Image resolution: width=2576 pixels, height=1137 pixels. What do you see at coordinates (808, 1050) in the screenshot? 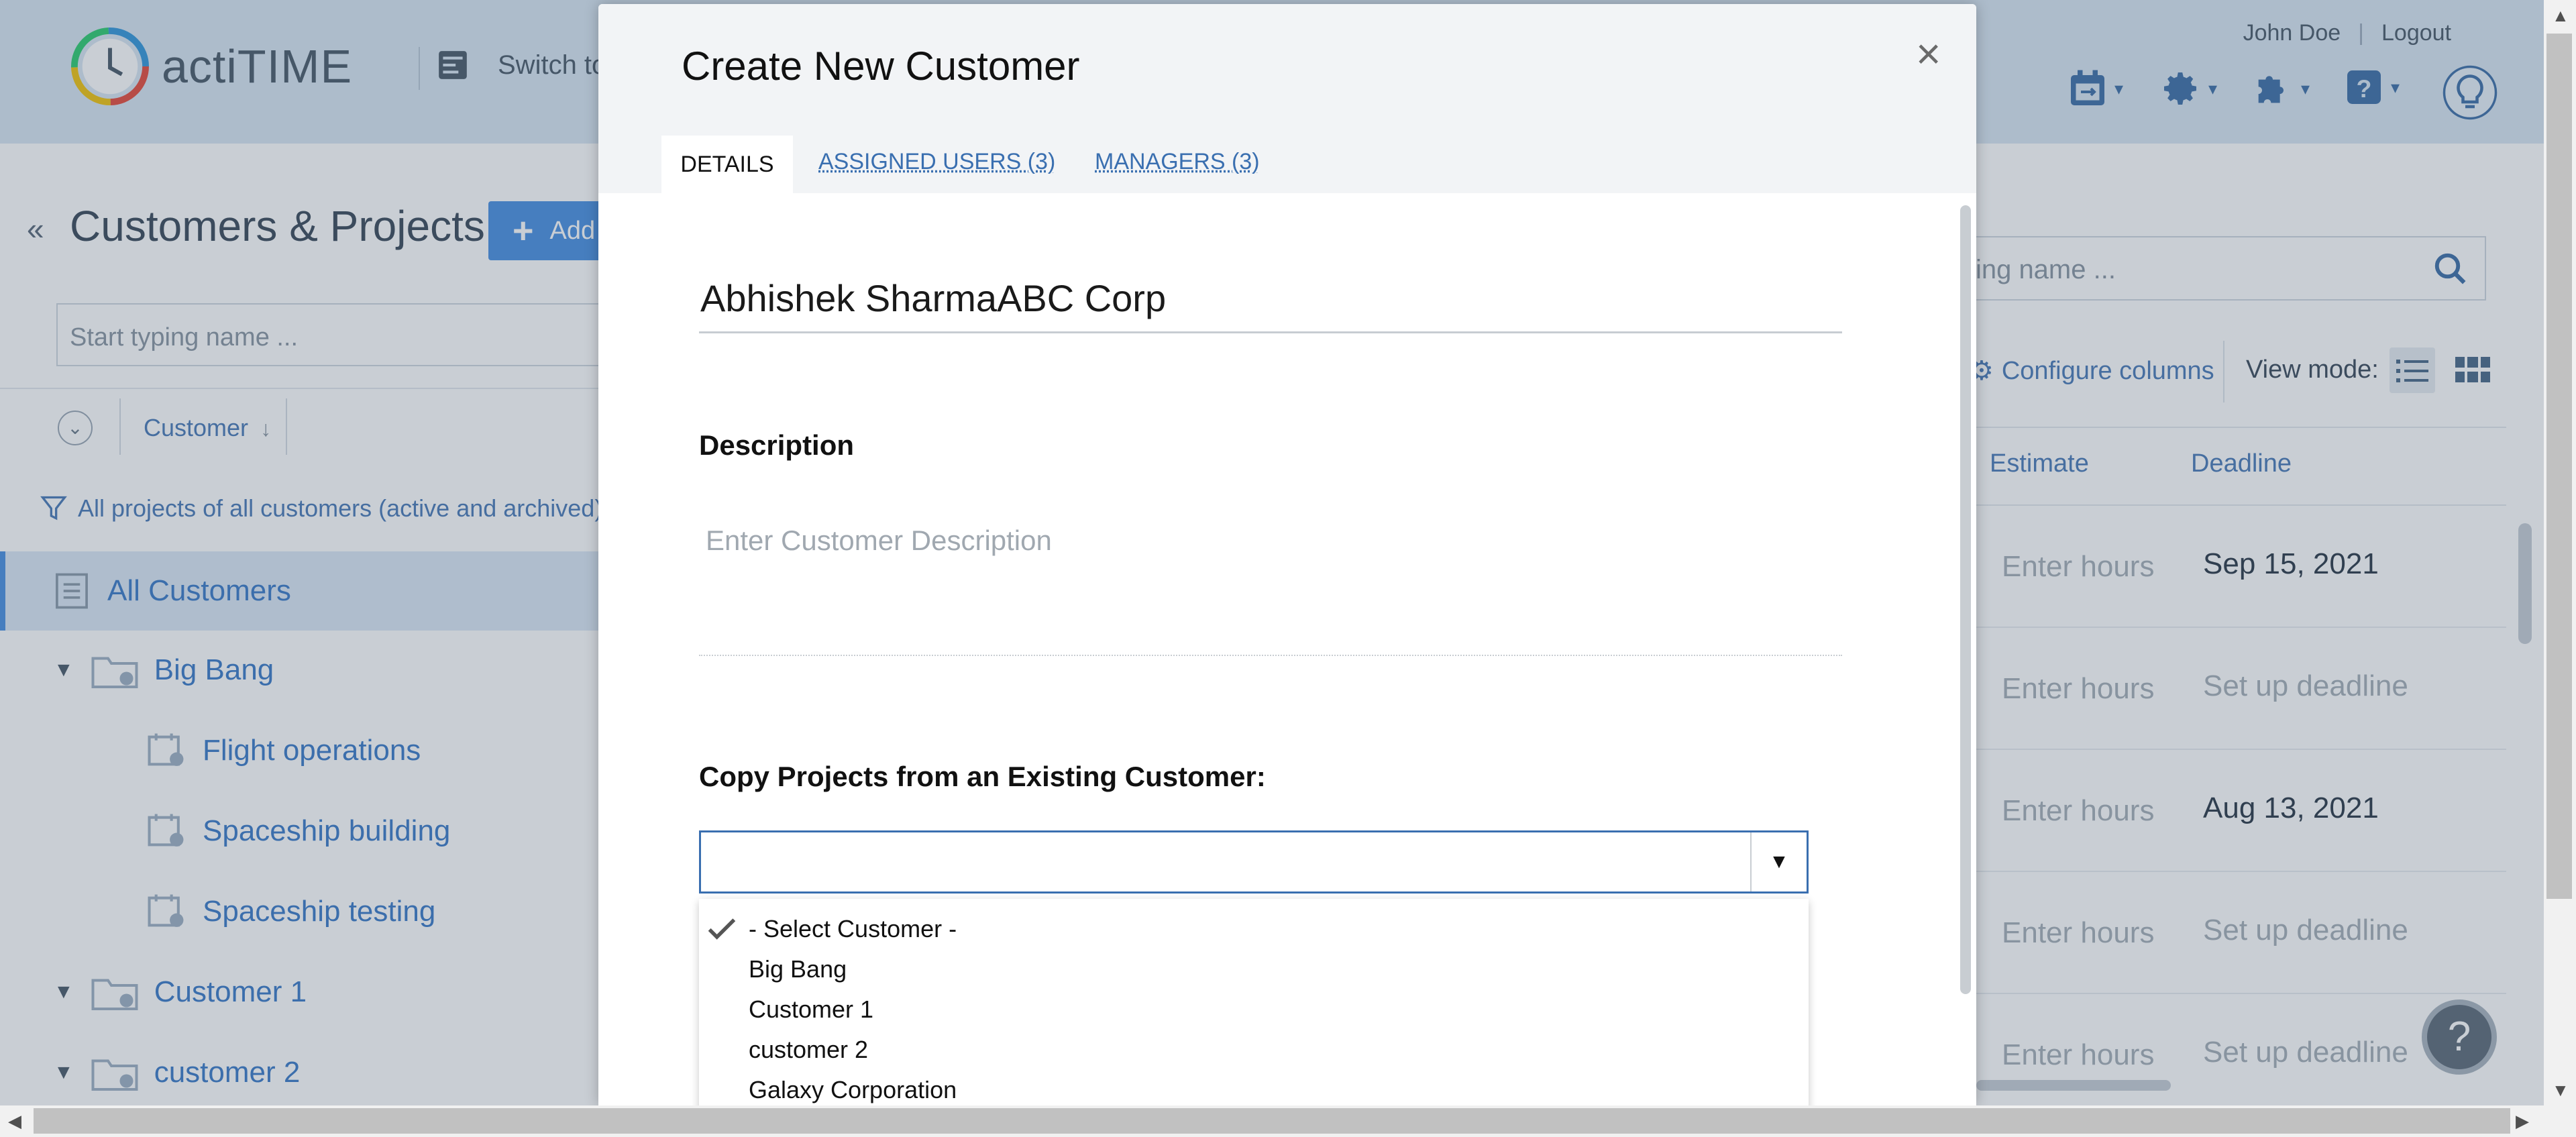
I see `dropdown-option: customer 2` at bounding box center [808, 1050].